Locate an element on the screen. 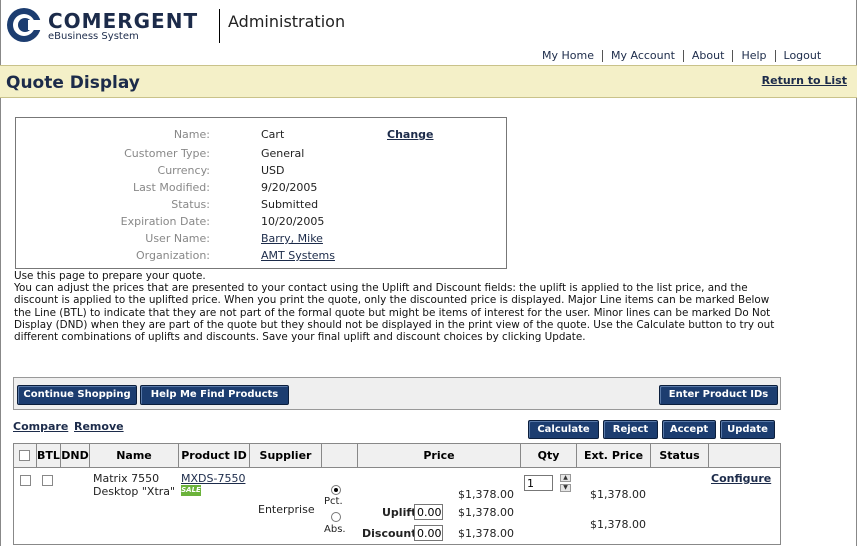 Image resolution: width=857 pixels, height=546 pixels. pct-label: Pct. is located at coordinates (333, 501).